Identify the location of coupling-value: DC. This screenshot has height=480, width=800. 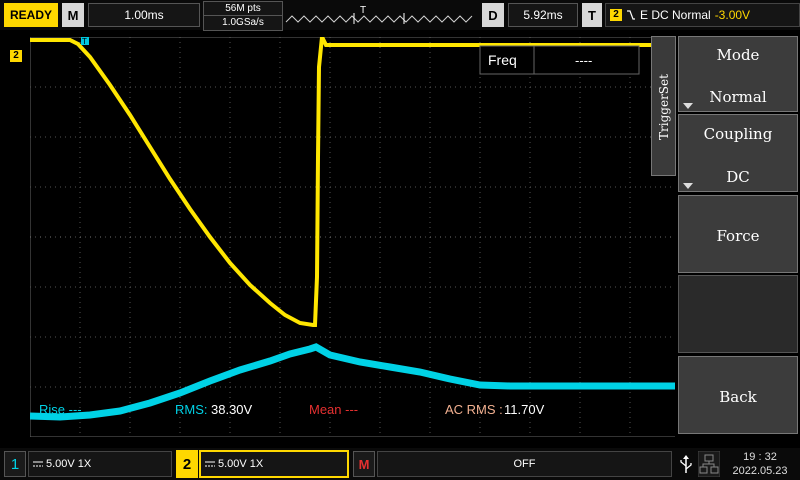
(738, 177).